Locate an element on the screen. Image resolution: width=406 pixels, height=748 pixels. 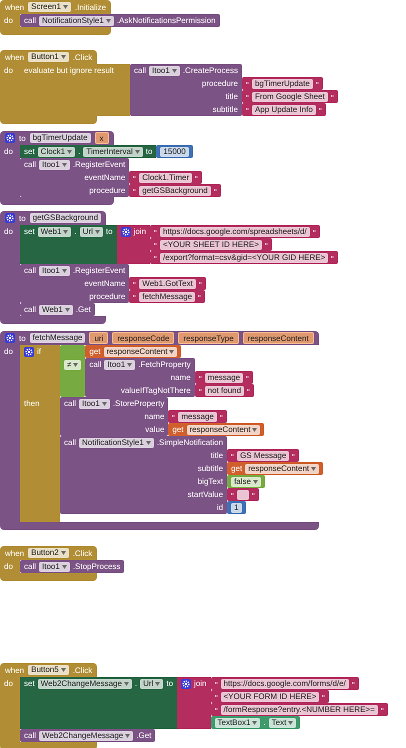
dropdown-field: Clock1 is located at coordinates (57, 151).